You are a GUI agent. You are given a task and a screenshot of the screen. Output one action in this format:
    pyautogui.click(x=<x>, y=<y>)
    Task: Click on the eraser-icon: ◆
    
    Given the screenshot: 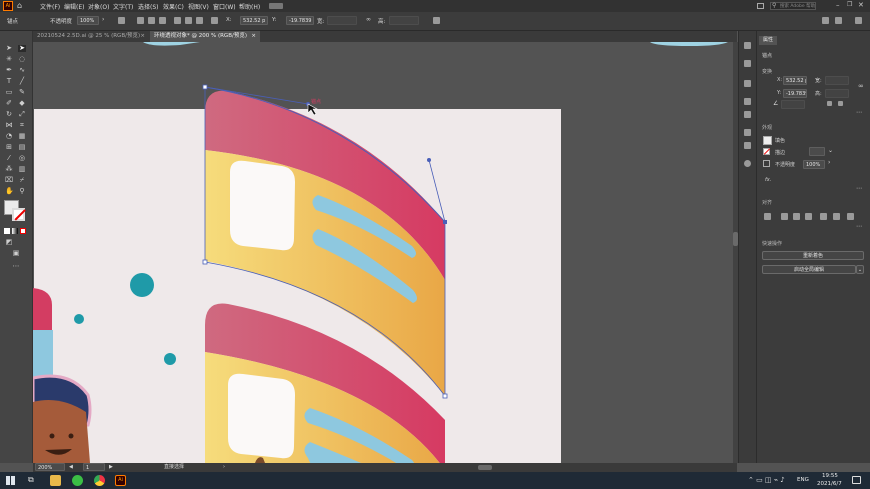 What is the action you would take?
    pyautogui.click(x=22, y=103)
    